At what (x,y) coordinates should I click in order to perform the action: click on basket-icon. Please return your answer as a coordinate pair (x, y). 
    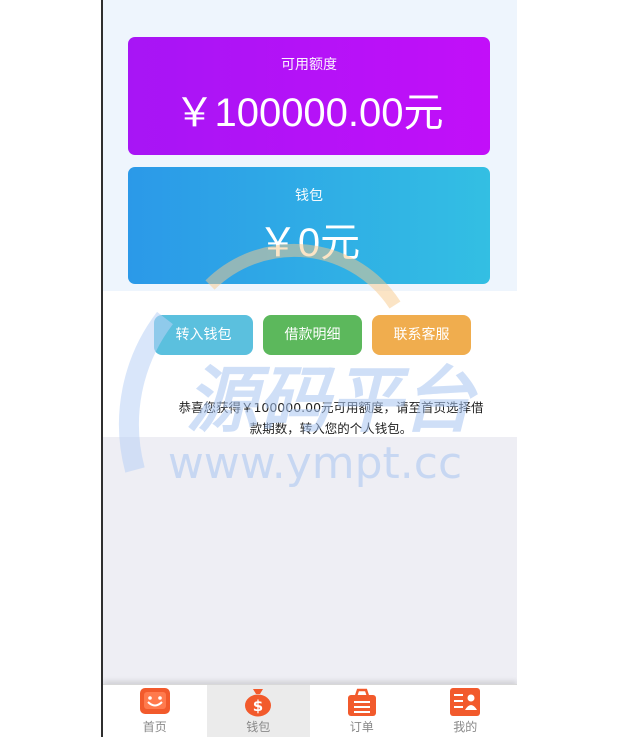
    Looking at the image, I should click on (361, 702).